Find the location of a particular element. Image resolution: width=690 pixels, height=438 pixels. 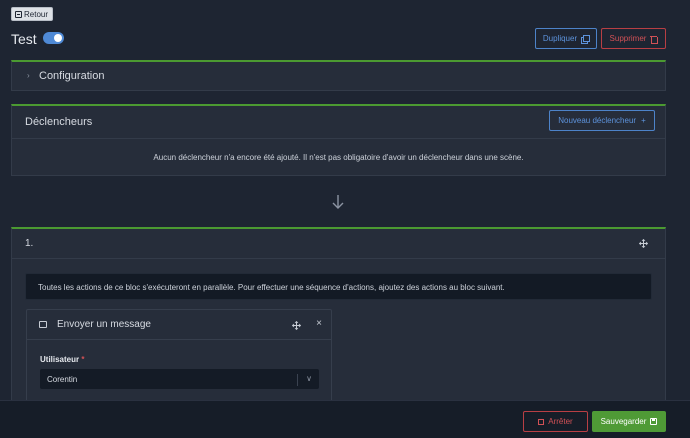

duplicate-button: Dupliquer is located at coordinates (566, 38).